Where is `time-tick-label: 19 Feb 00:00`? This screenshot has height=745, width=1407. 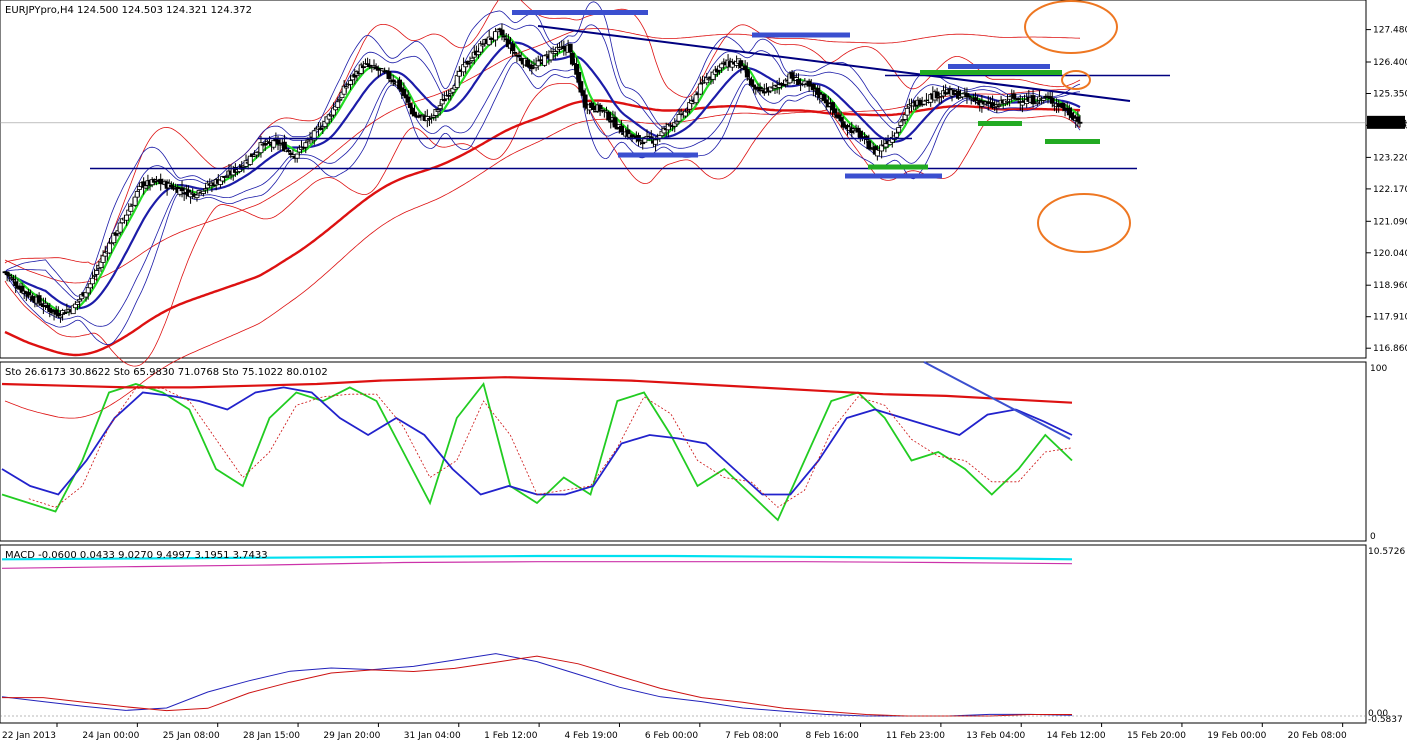 time-tick-label: 19 Feb 00:00 is located at coordinates (1236, 736).